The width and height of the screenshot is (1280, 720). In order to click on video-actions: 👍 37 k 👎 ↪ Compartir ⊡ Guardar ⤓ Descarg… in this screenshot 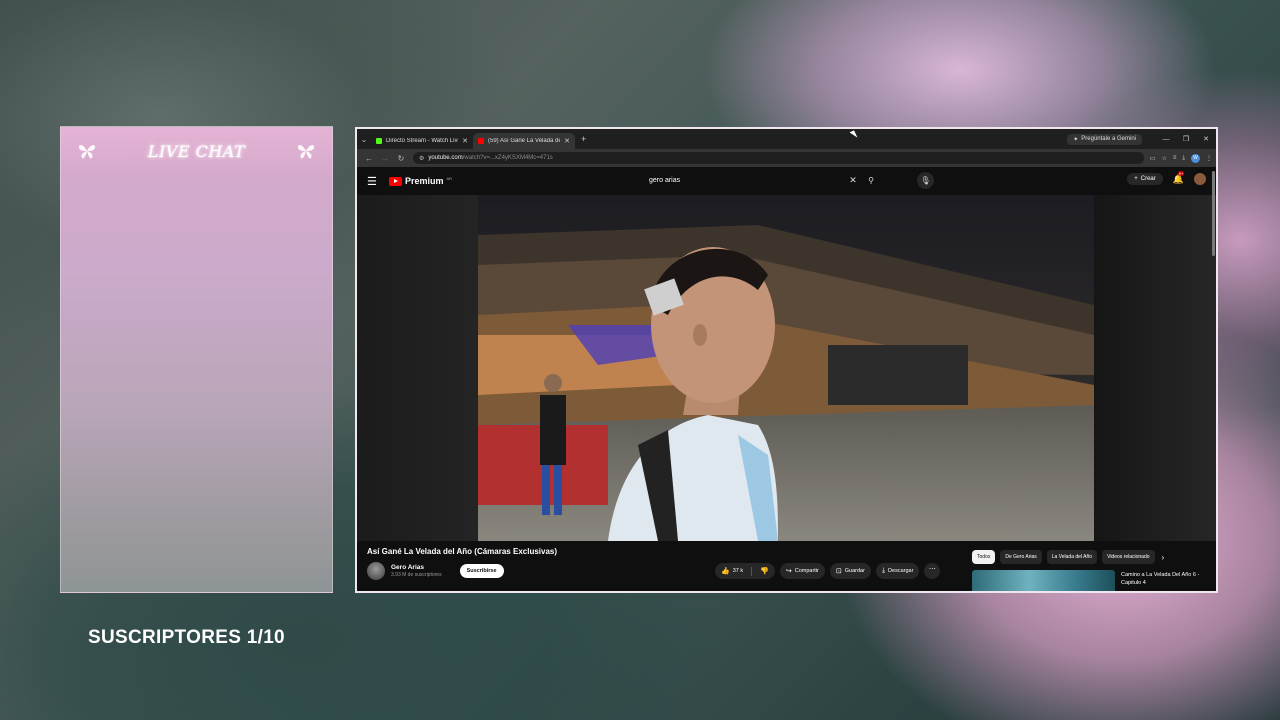, I will do `click(828, 571)`.